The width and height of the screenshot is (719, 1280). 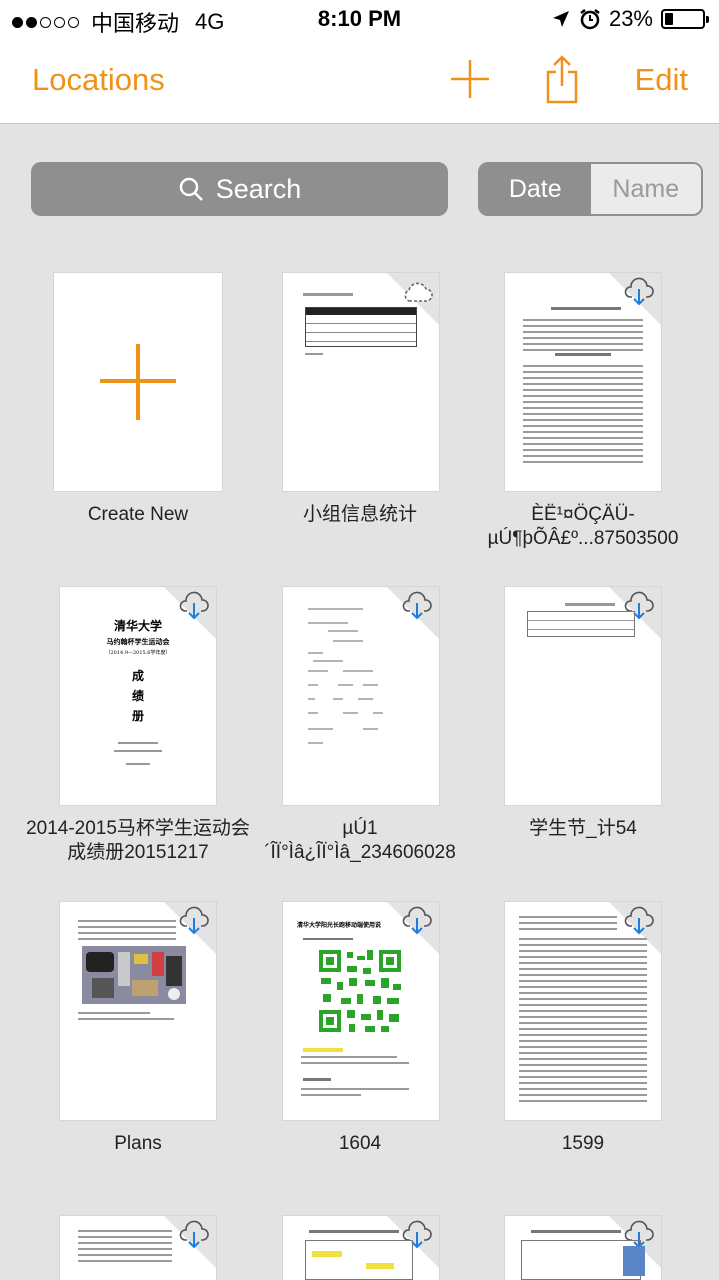 I want to click on add-icon, so click(x=470, y=79).